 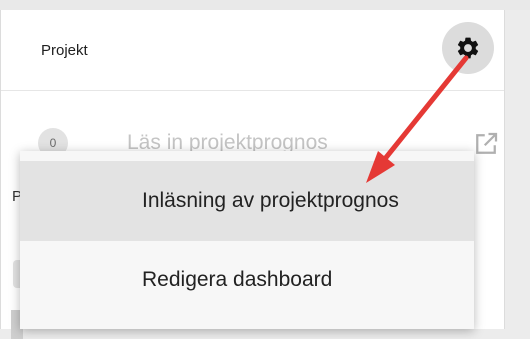 What do you see at coordinates (486, 144) in the screenshot?
I see `open-in-new-icon` at bounding box center [486, 144].